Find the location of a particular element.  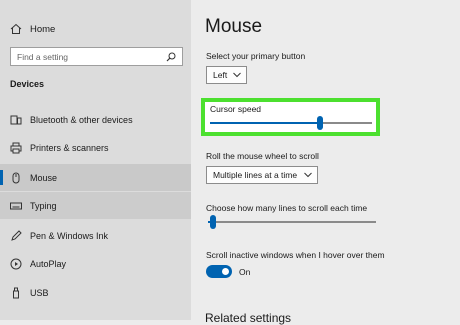

sidebar-item-label: Typing is located at coordinates (43, 205).